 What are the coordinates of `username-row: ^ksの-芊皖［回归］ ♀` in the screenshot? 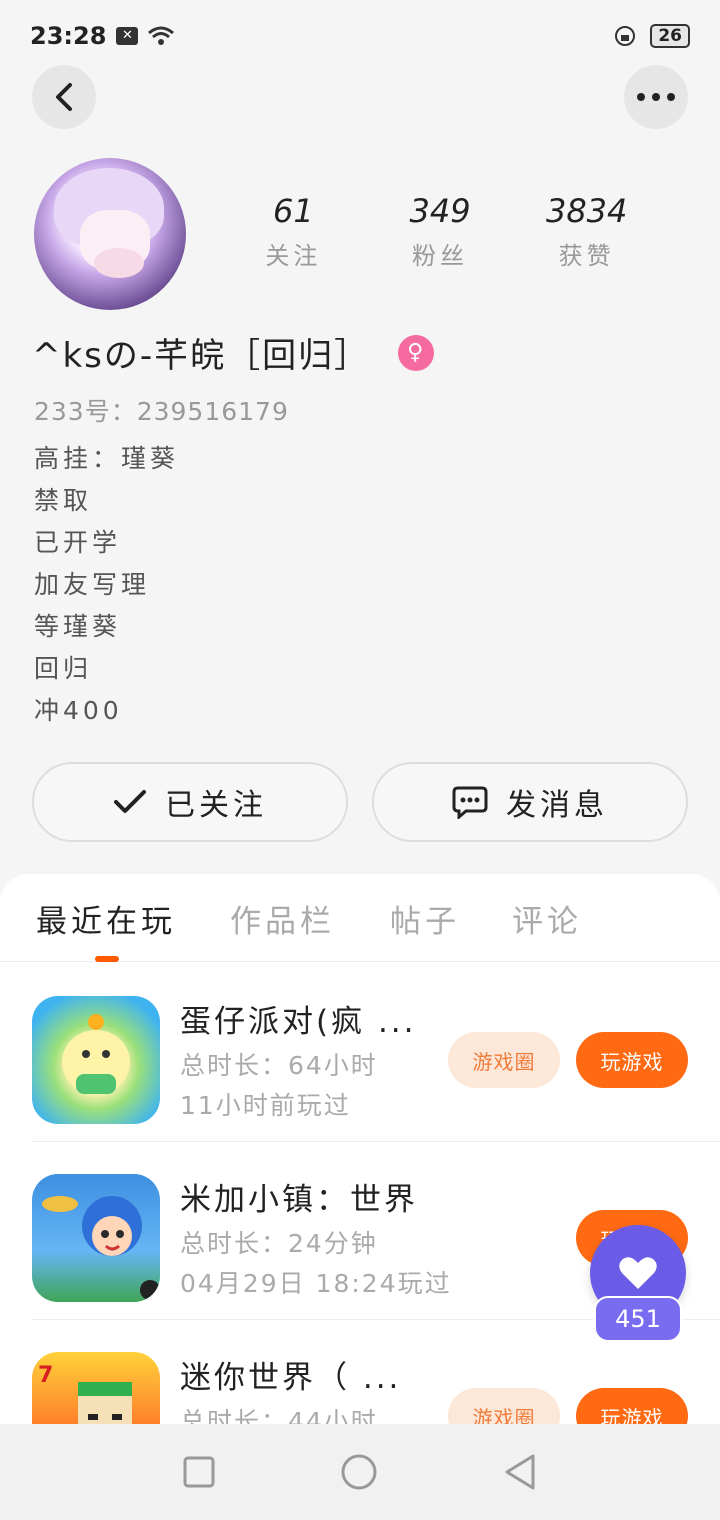 It's located at (233, 352).